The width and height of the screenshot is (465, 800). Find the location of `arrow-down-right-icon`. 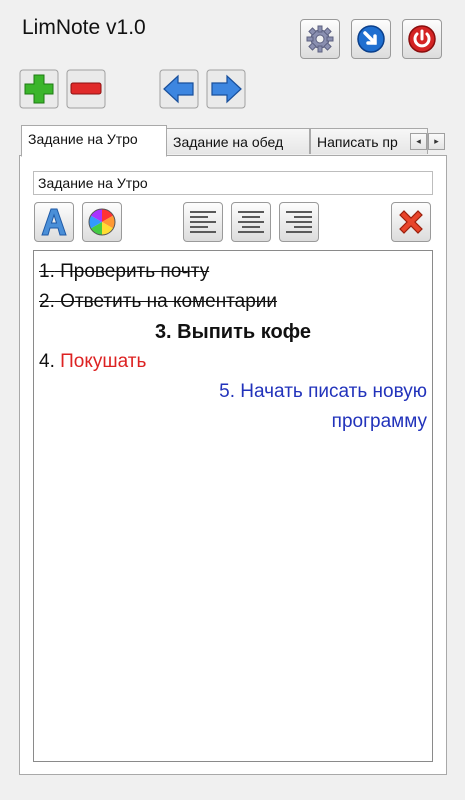

arrow-down-right-icon is located at coordinates (371, 39).